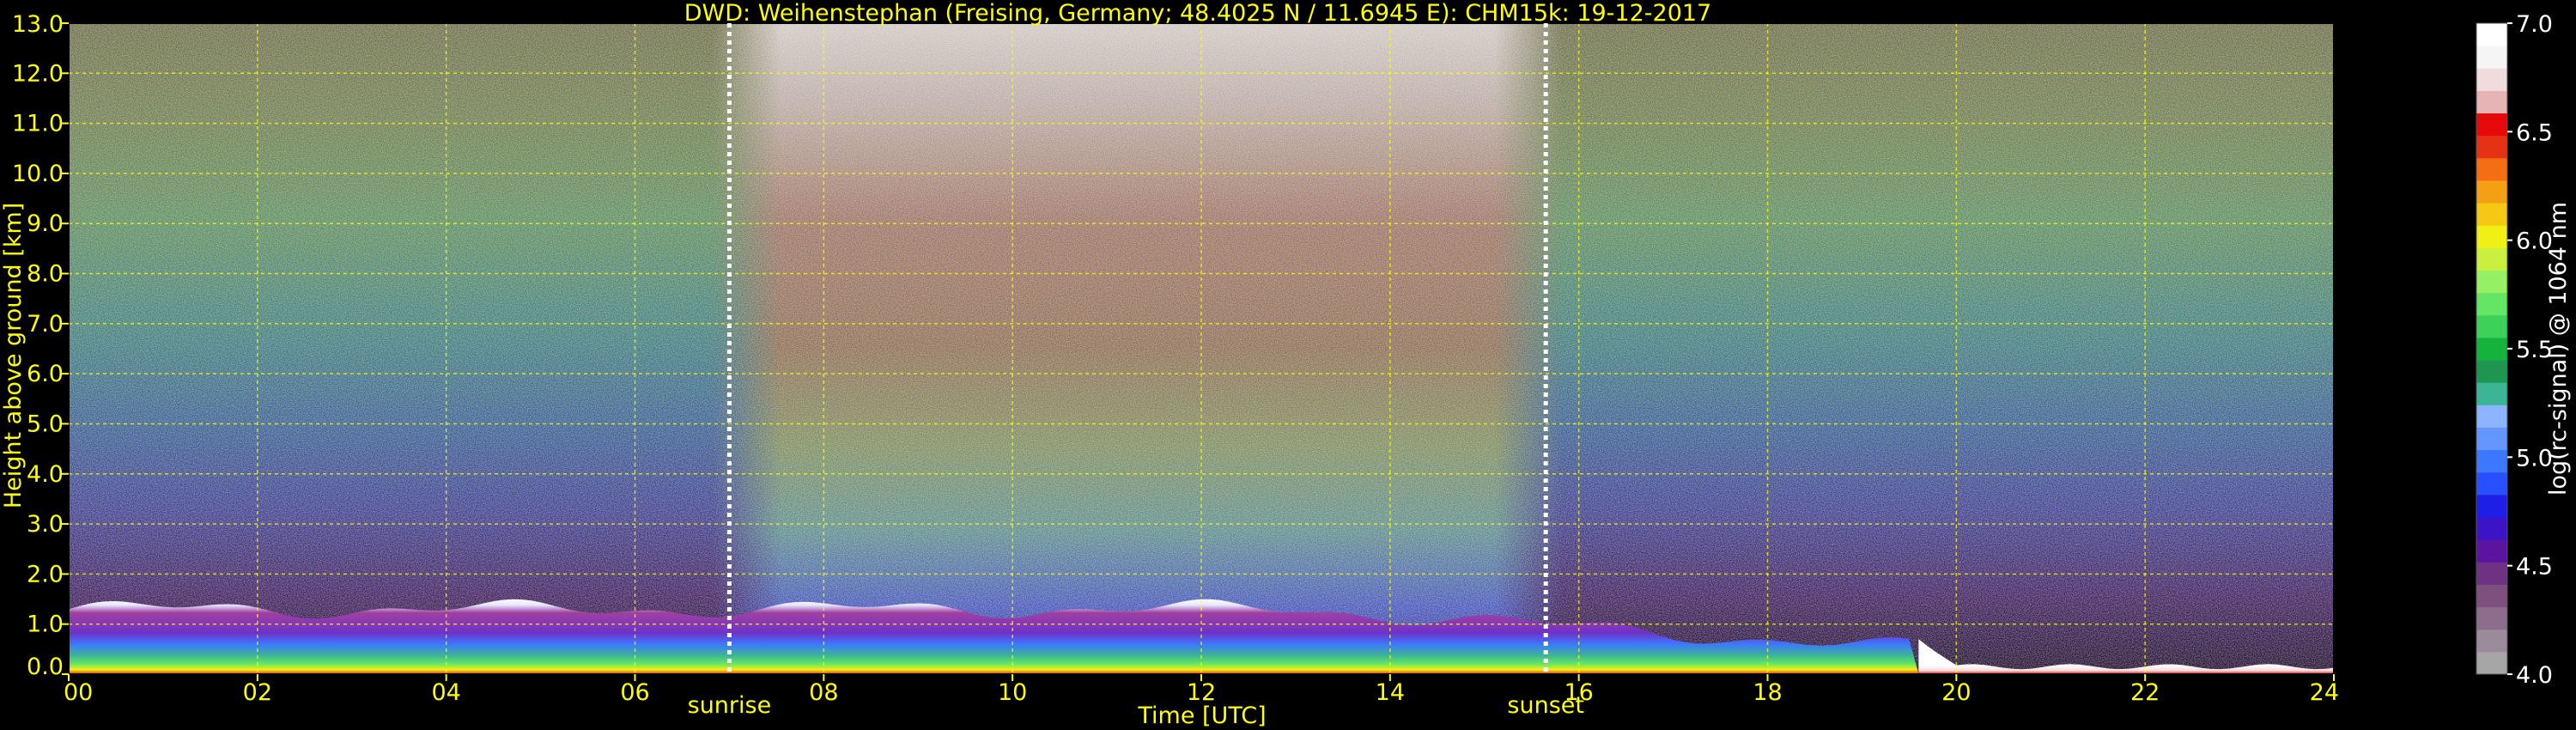  Describe the element at coordinates (2535, 132) in the screenshot. I see `colorbar-tick-label: 6.5` at that location.